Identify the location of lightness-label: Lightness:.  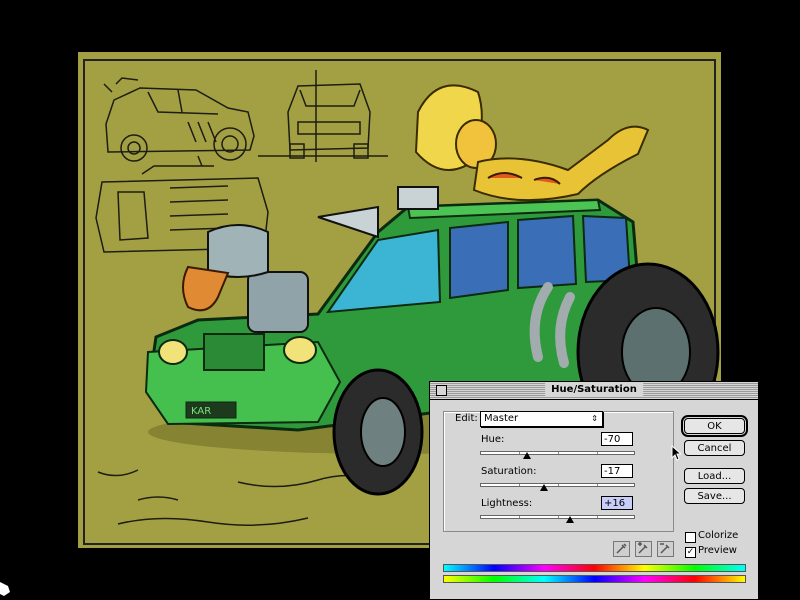
(507, 503).